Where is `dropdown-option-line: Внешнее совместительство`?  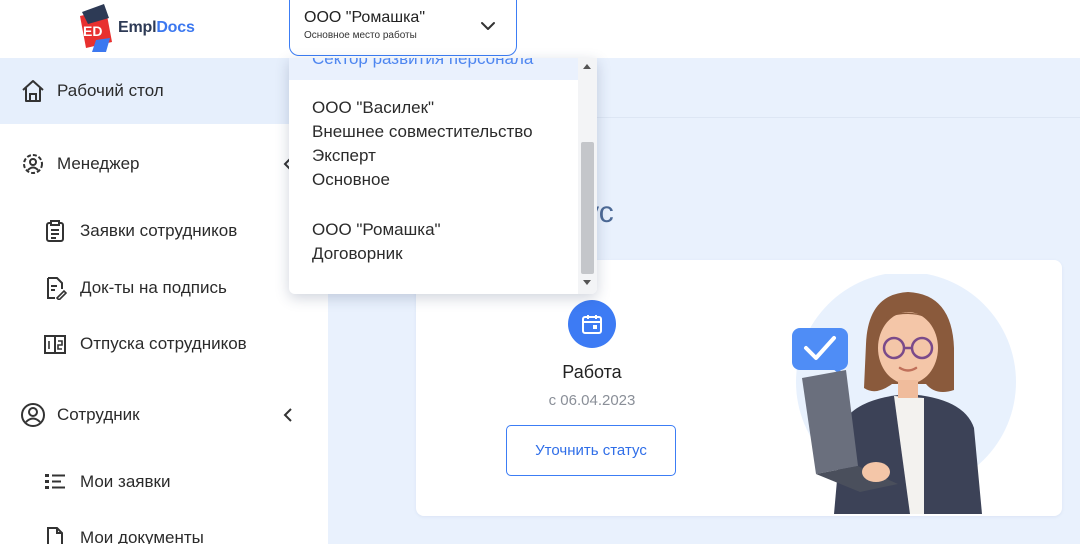 dropdown-option-line: Внешнее совместительство is located at coordinates (422, 131).